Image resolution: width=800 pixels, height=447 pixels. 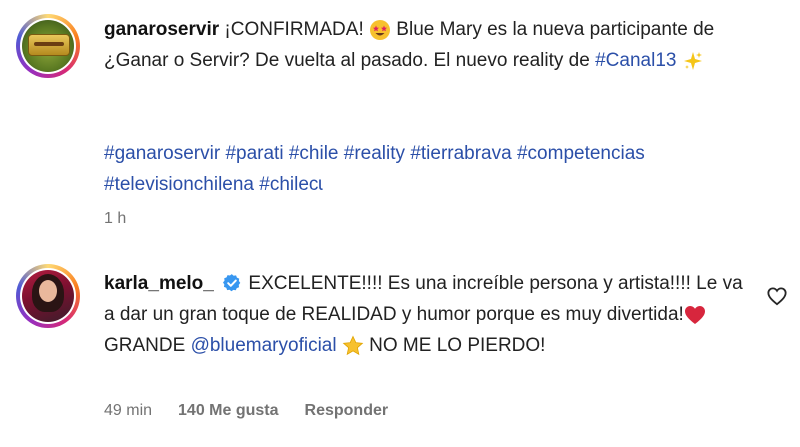 What do you see at coordinates (347, 411) in the screenshot?
I see `reply-button: Responder` at bounding box center [347, 411].